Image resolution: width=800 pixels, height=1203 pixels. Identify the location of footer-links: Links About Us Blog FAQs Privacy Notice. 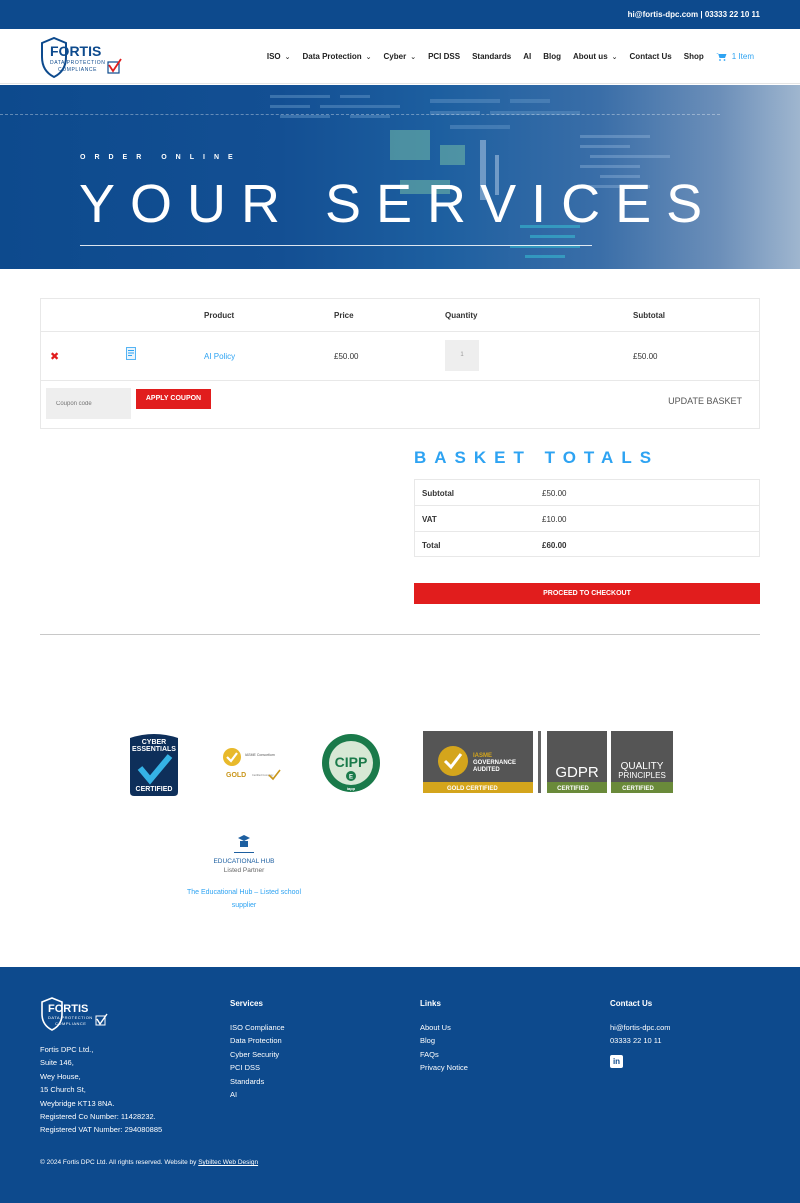
(444, 1037).